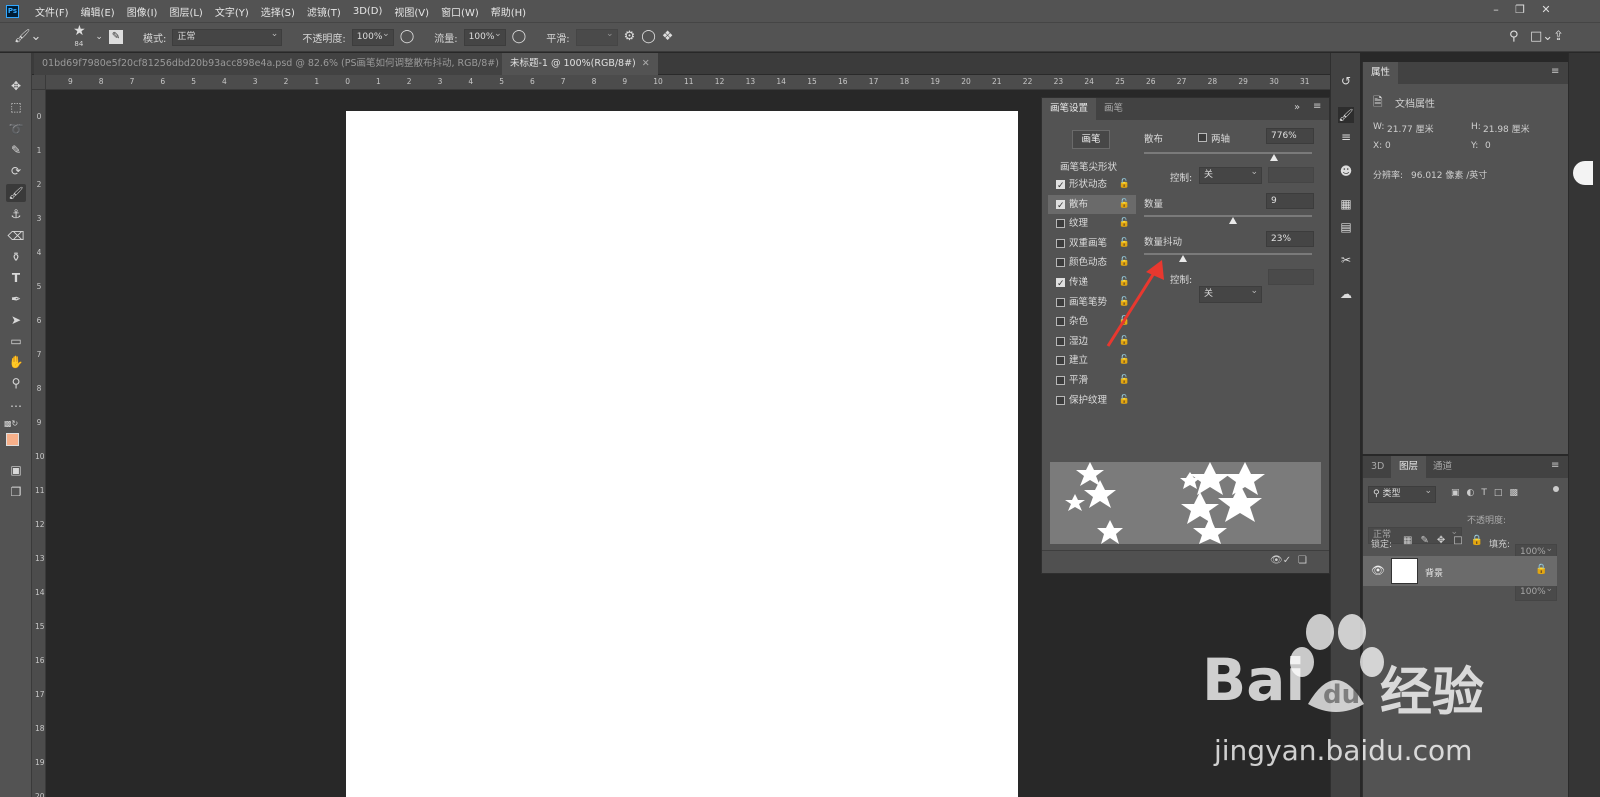 This screenshot has height=797, width=1600. Describe the element at coordinates (1290, 201) in the screenshot. I see `count-input: 9` at that location.